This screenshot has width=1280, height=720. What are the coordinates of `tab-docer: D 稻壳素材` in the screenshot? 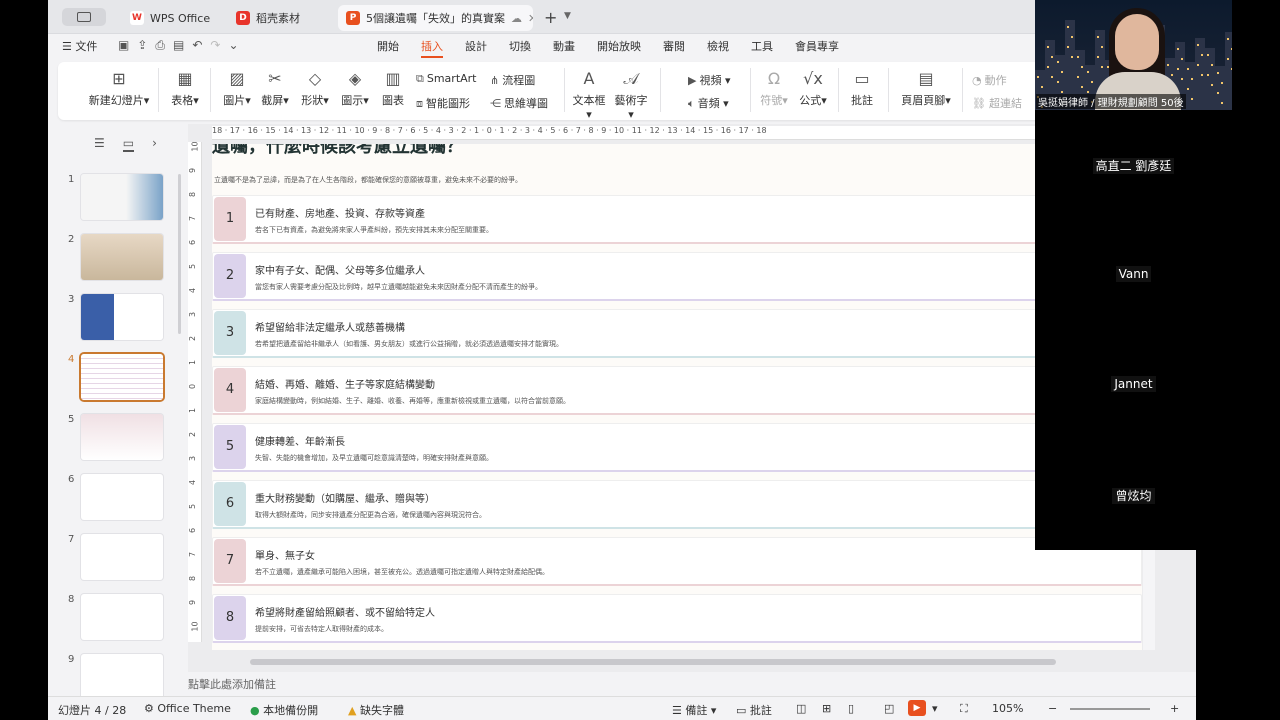 It's located at (280, 18).